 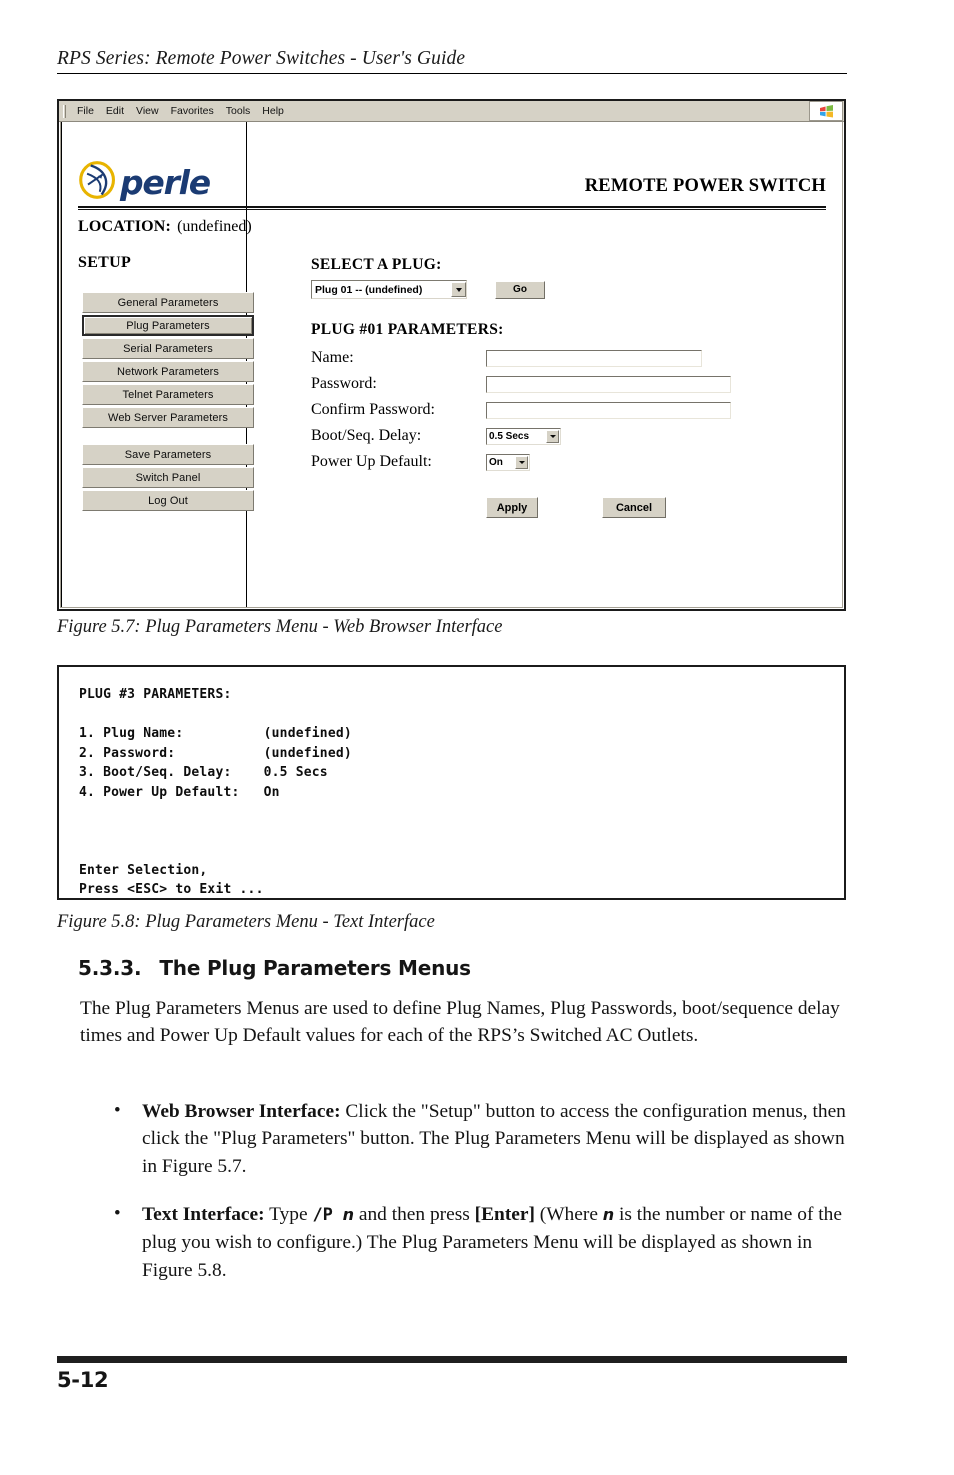 I want to click on sidebar-nav-secondary: Save Parameters Switch Panel Log Out, so click(x=168, y=478).